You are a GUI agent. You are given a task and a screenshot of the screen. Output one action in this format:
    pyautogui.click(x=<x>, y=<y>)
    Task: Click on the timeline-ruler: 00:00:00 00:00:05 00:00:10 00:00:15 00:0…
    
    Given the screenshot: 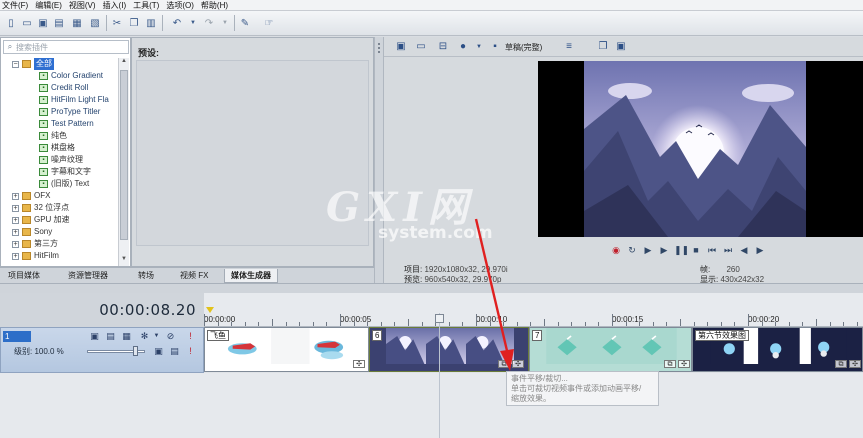 What is the action you would take?
    pyautogui.click(x=533, y=310)
    